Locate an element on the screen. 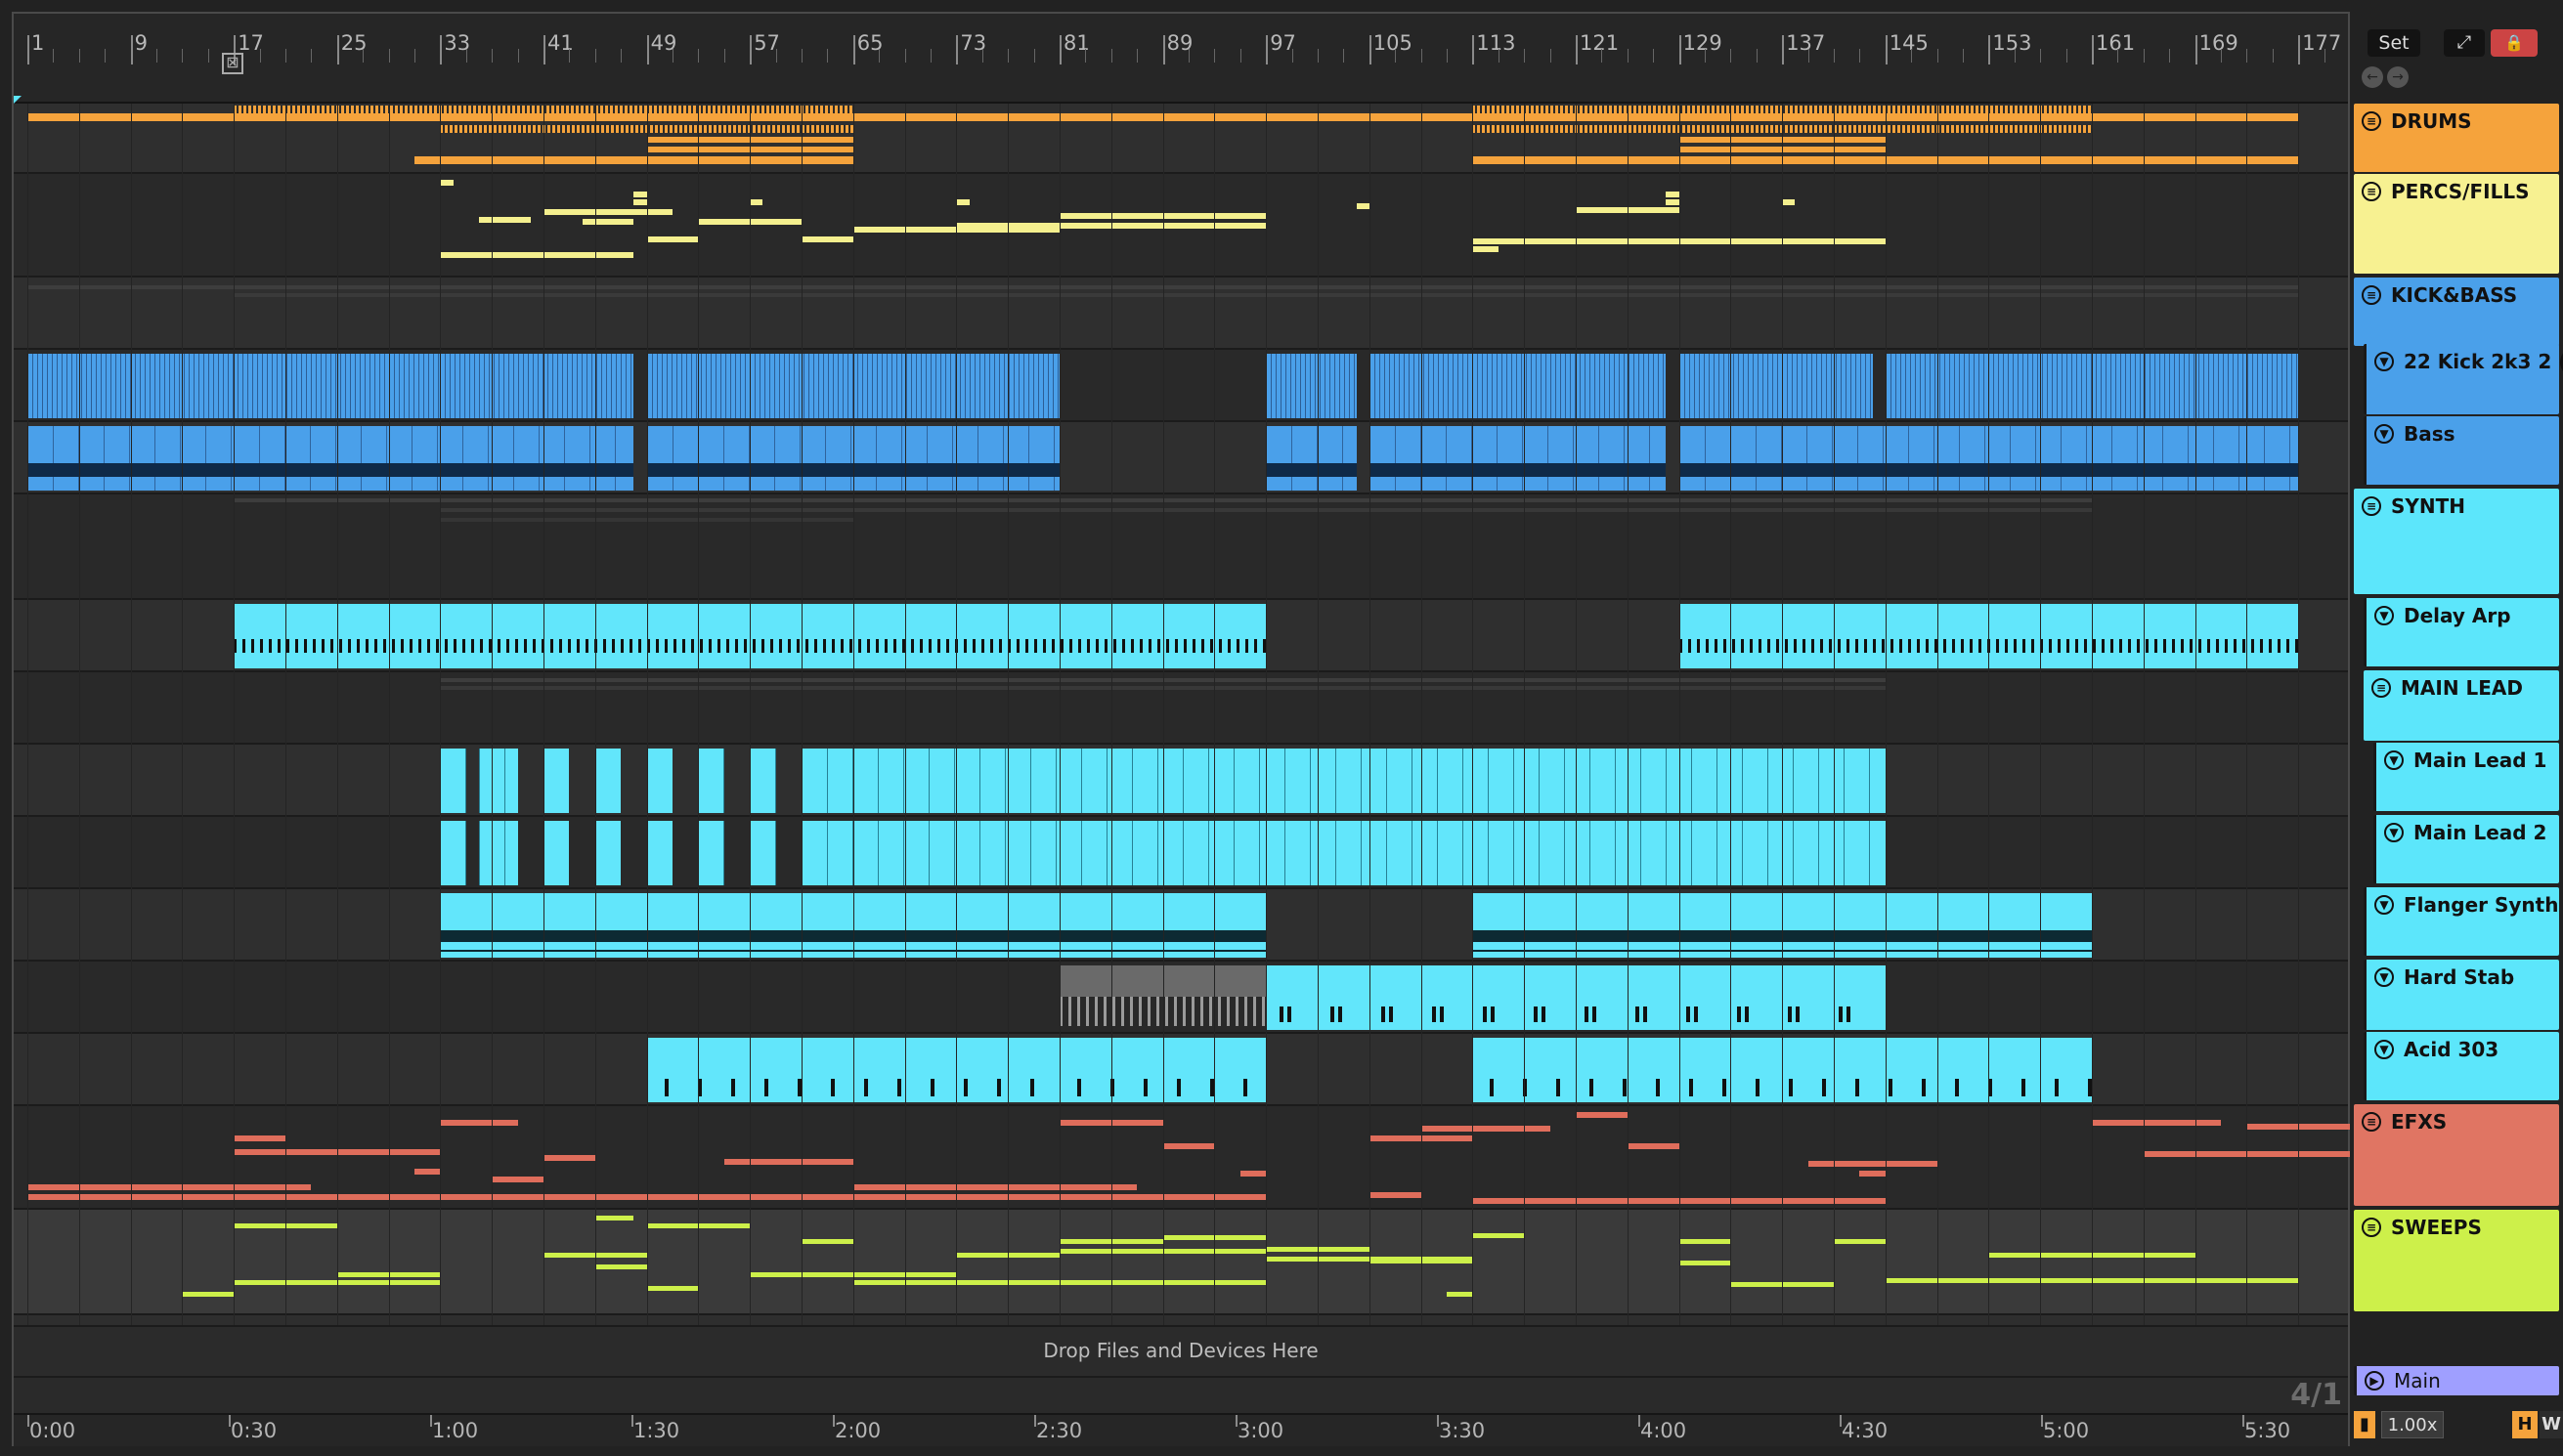 The width and height of the screenshot is (2563, 1456). main-track-lane: 4/1 is located at coordinates (1181, 1395).